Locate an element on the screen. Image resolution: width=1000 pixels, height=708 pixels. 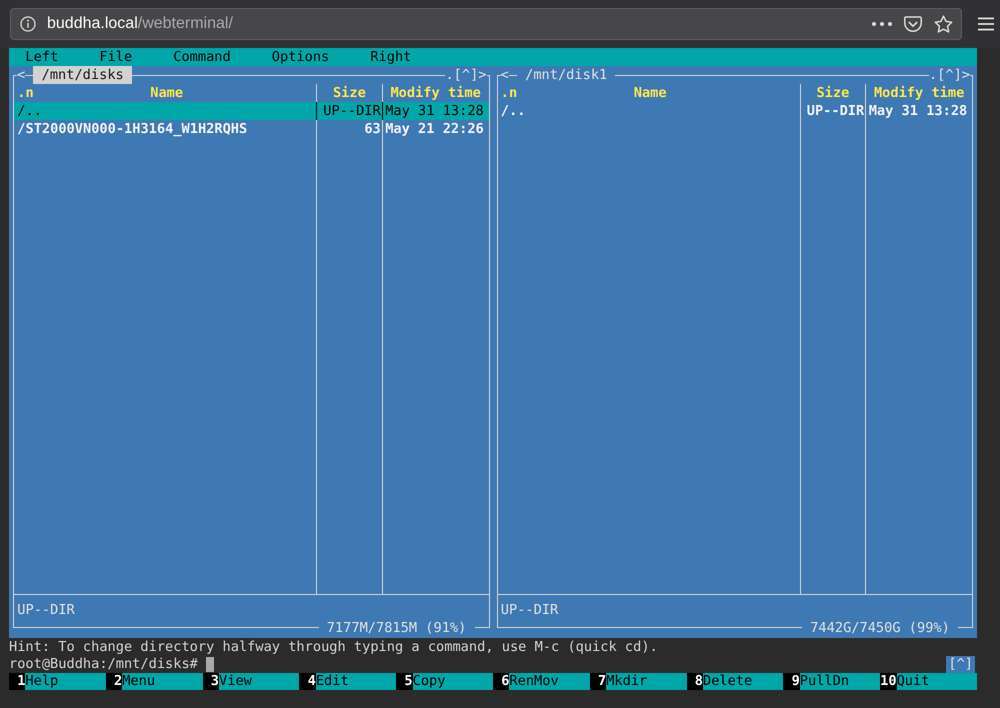
free-space-text: 7442G/7450G (99%) is located at coordinates (880, 628).